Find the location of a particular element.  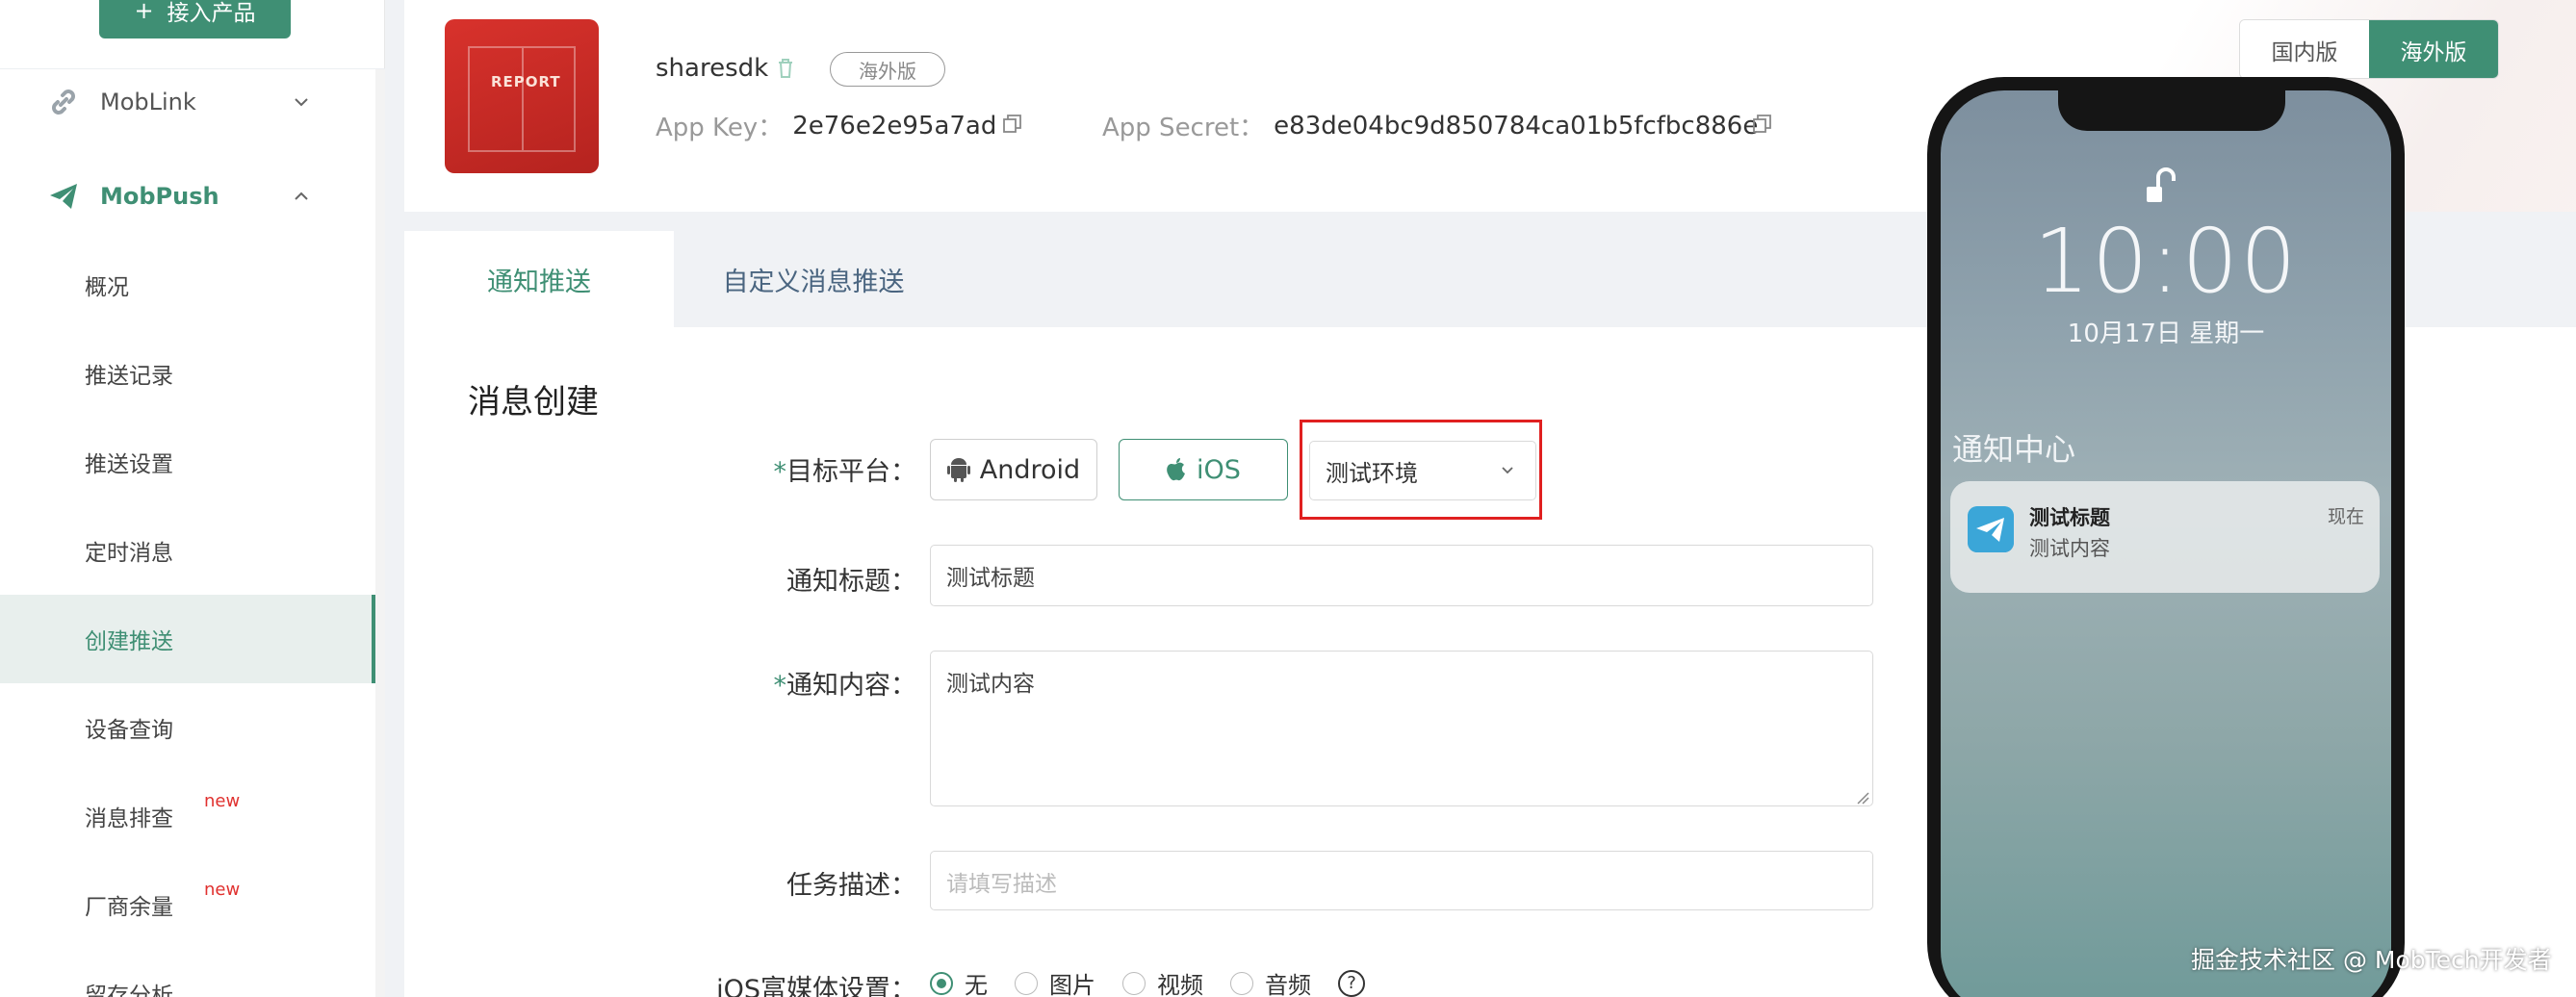

apple-icon is located at coordinates (1176, 469).